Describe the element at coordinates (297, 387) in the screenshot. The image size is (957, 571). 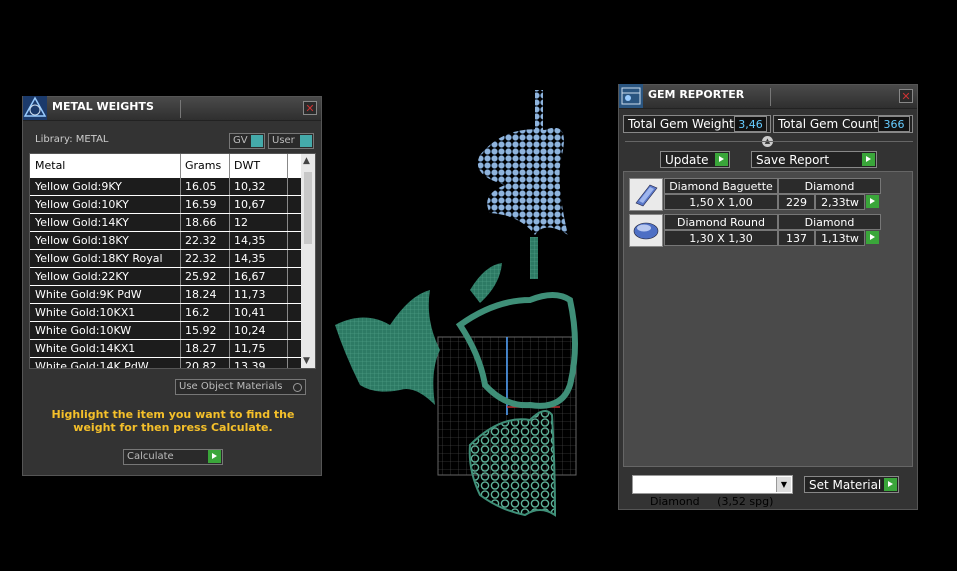
I see `radio-circle-icon` at that location.